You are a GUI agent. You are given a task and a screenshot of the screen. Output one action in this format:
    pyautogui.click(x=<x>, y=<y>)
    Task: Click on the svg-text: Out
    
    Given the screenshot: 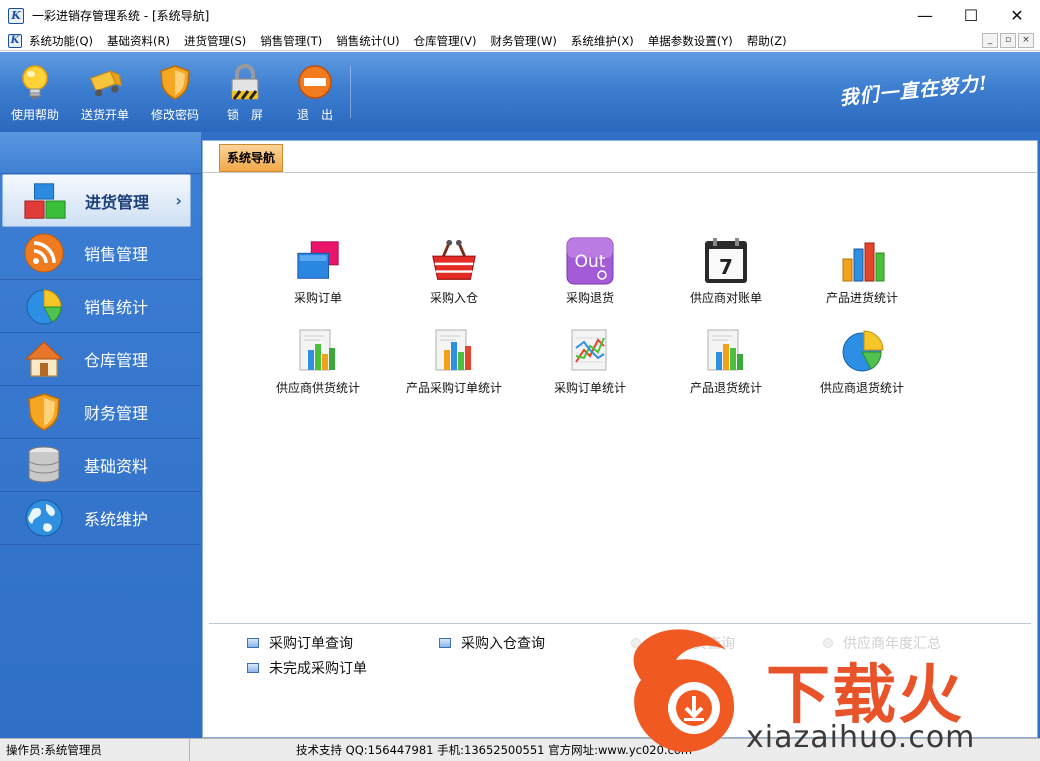 What is the action you would take?
    pyautogui.click(x=590, y=262)
    